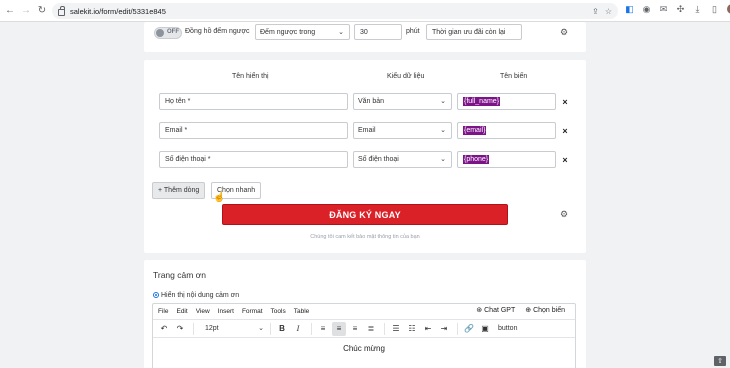  What do you see at coordinates (608, 11) in the screenshot?
I see `bookmark-star-icon: ☆` at bounding box center [608, 11].